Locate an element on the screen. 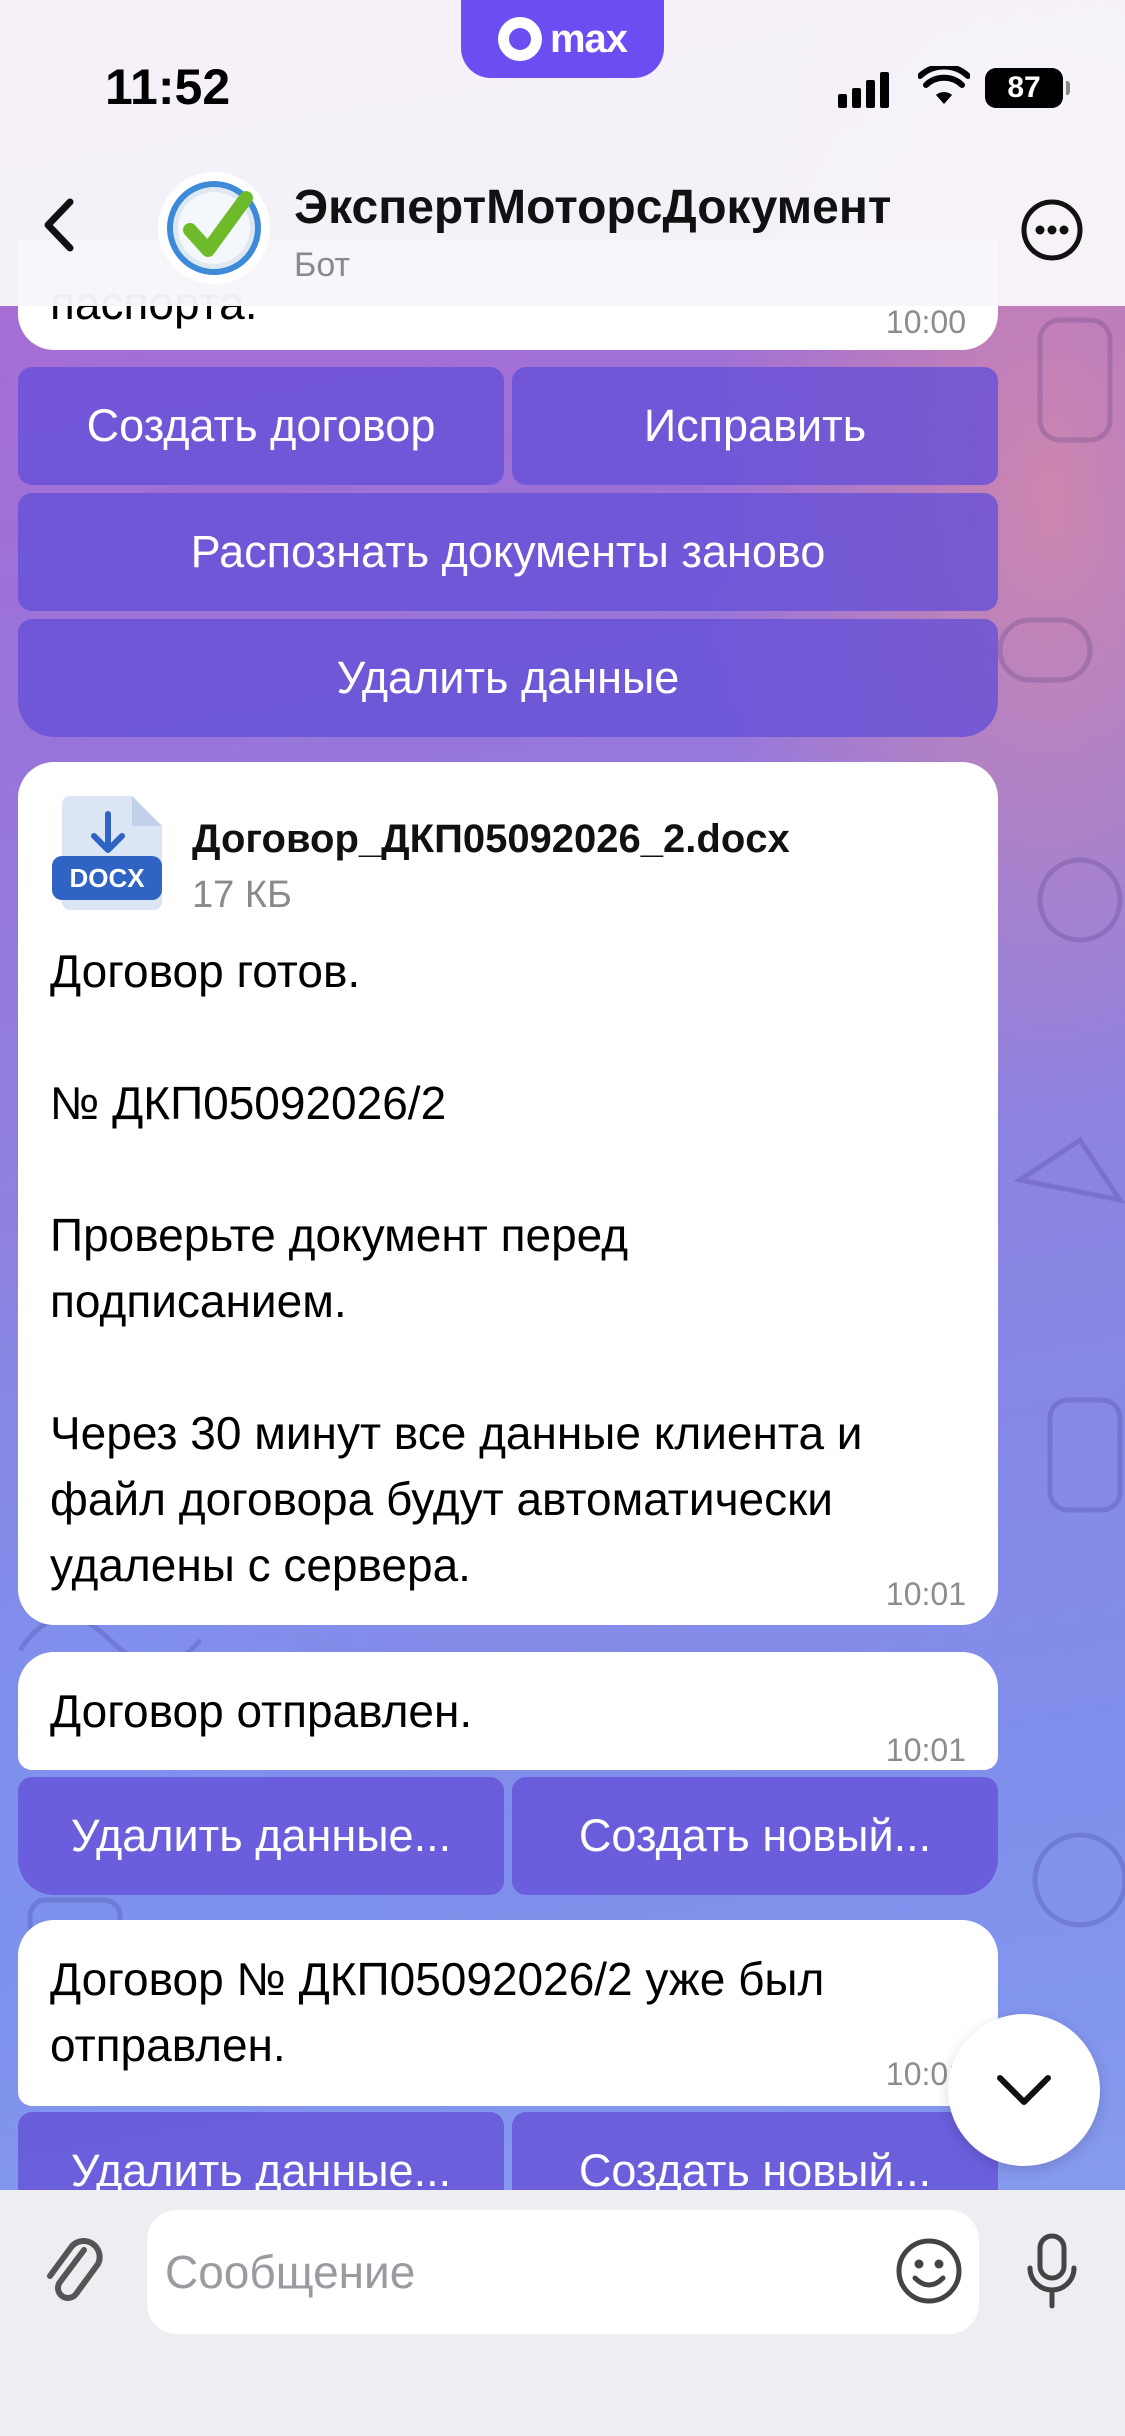  file-size: 17 КБ is located at coordinates (242, 895).